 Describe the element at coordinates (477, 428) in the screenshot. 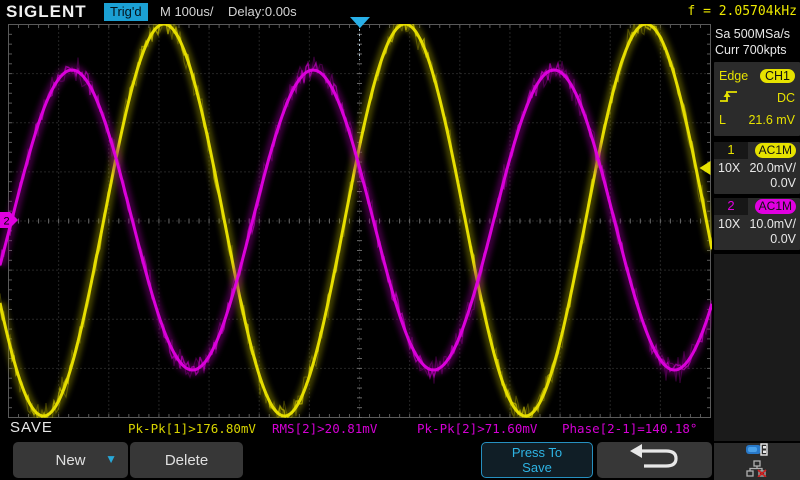

I see `measurement-pkpk-ch2: Pk-Pk[2]>71.60mV` at that location.